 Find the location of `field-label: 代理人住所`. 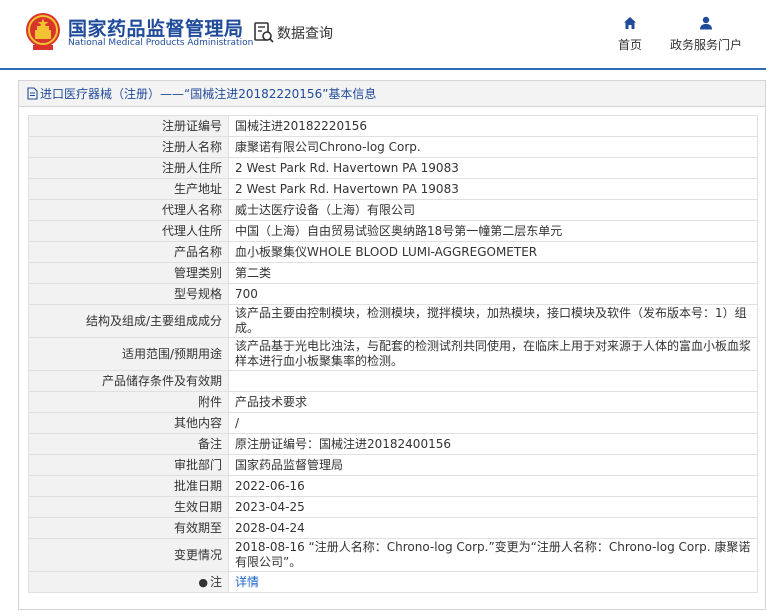

field-label: 代理人住所 is located at coordinates (128, 231).